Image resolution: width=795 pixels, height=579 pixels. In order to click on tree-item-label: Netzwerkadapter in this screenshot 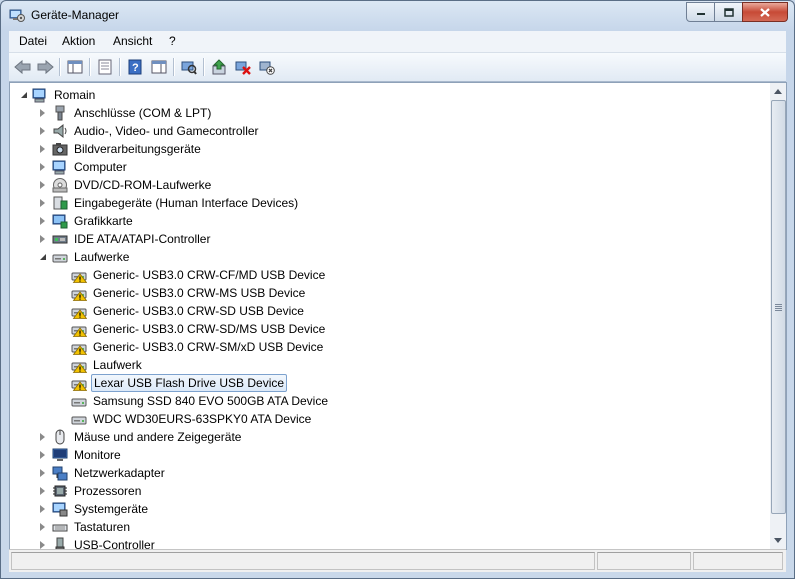, I will do `click(119, 473)`.